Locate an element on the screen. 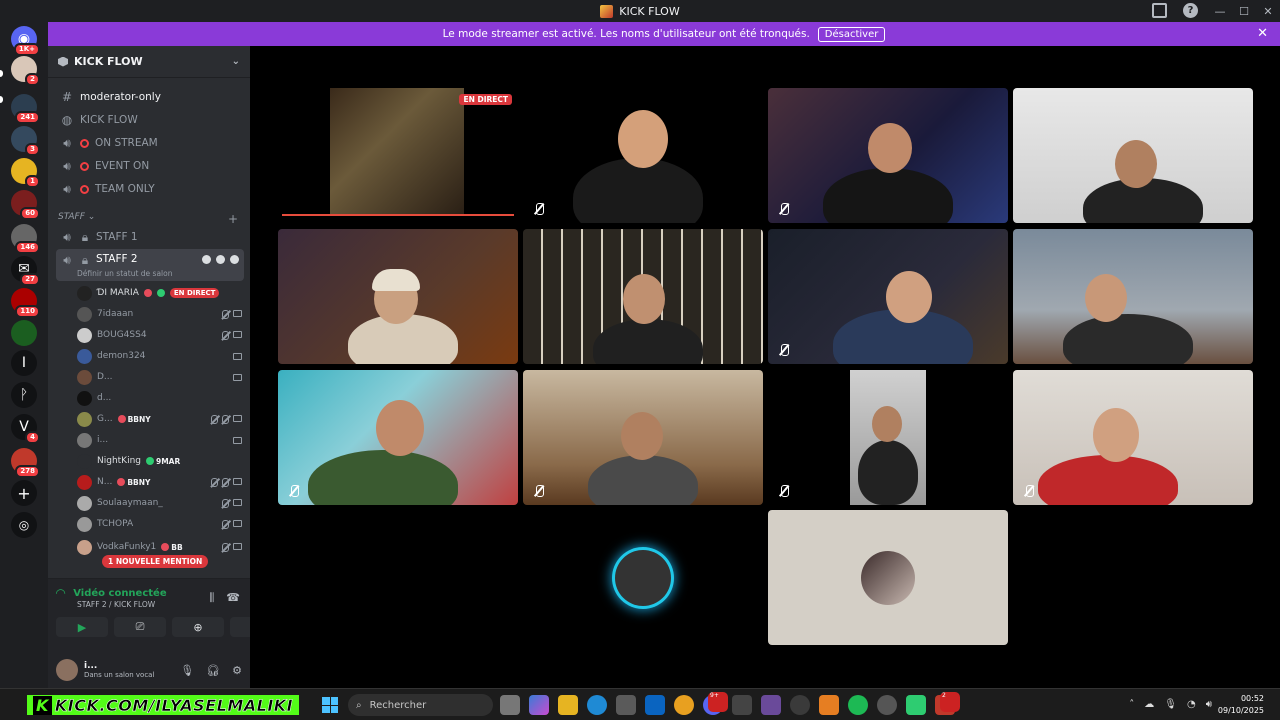 This screenshot has height=720, width=1280. voice-member: G... BBNY is located at coordinates (159, 419).